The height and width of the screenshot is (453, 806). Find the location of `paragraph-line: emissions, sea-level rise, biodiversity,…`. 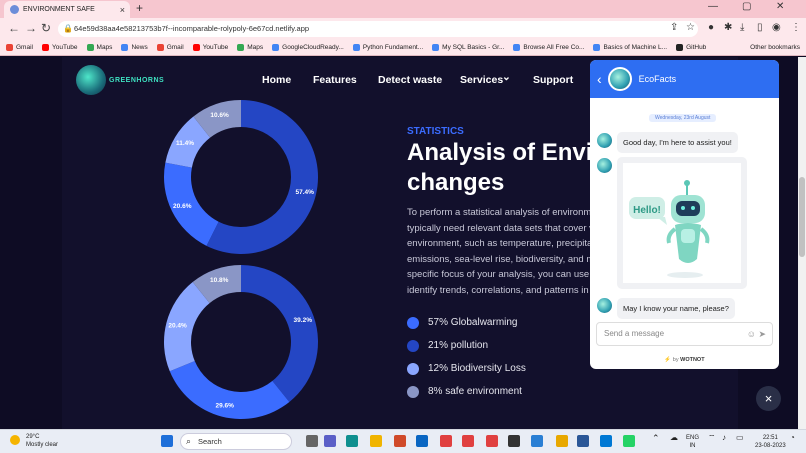

paragraph-line: emissions, sea-level rise, biodiversity,… is located at coordinates (499, 259).